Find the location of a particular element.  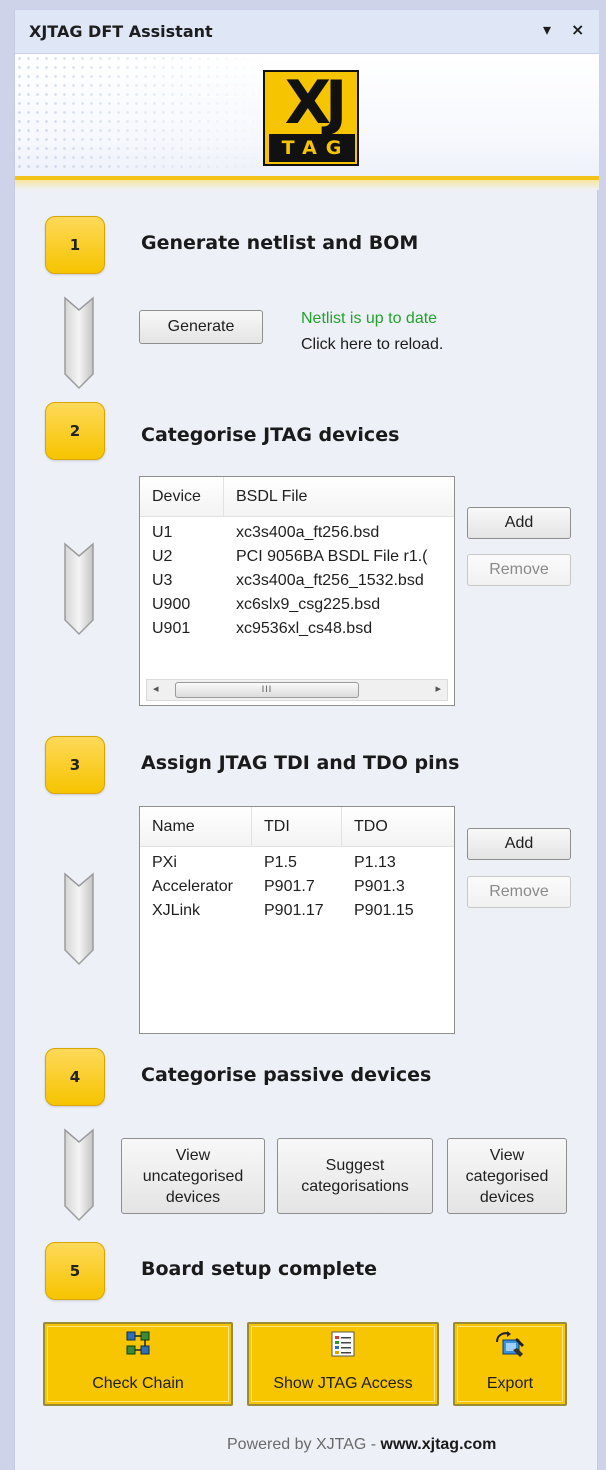

view-uncategorised-devices-button: View uncategorised devices is located at coordinates (193, 1176).